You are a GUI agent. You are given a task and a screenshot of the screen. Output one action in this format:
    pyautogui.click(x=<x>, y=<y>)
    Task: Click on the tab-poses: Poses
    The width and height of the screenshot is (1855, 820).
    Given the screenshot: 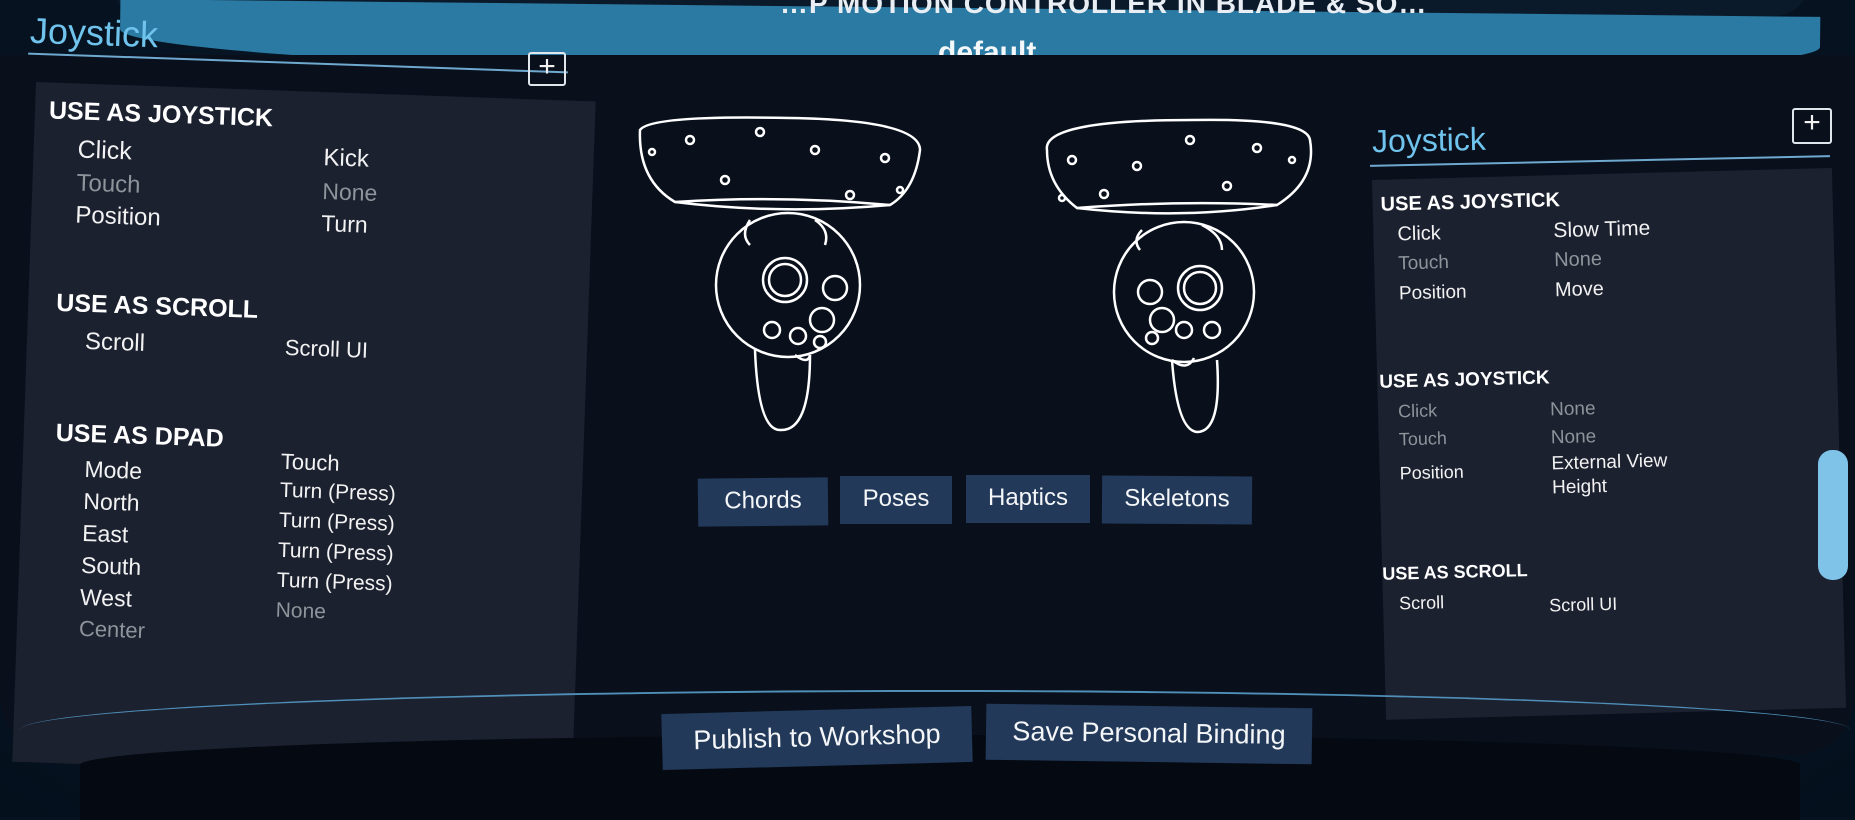 What is the action you would take?
    pyautogui.click(x=896, y=500)
    